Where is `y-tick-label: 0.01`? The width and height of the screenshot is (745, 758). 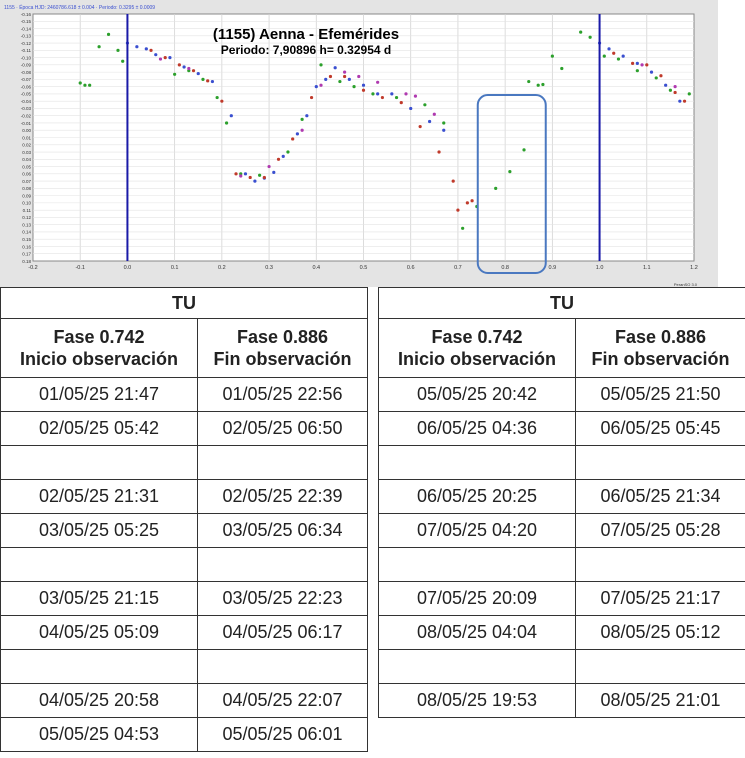 y-tick-label: 0.01 is located at coordinates (26, 137).